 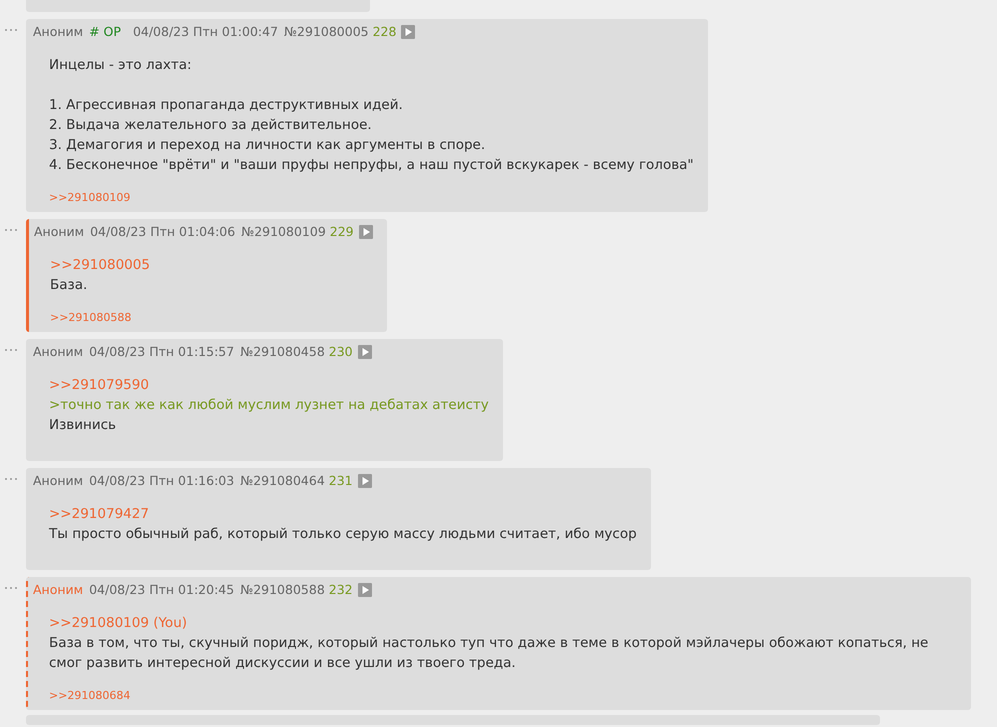 What do you see at coordinates (161, 589) in the screenshot?
I see `post-date: 04/08/23 Птн 01:20:45` at bounding box center [161, 589].